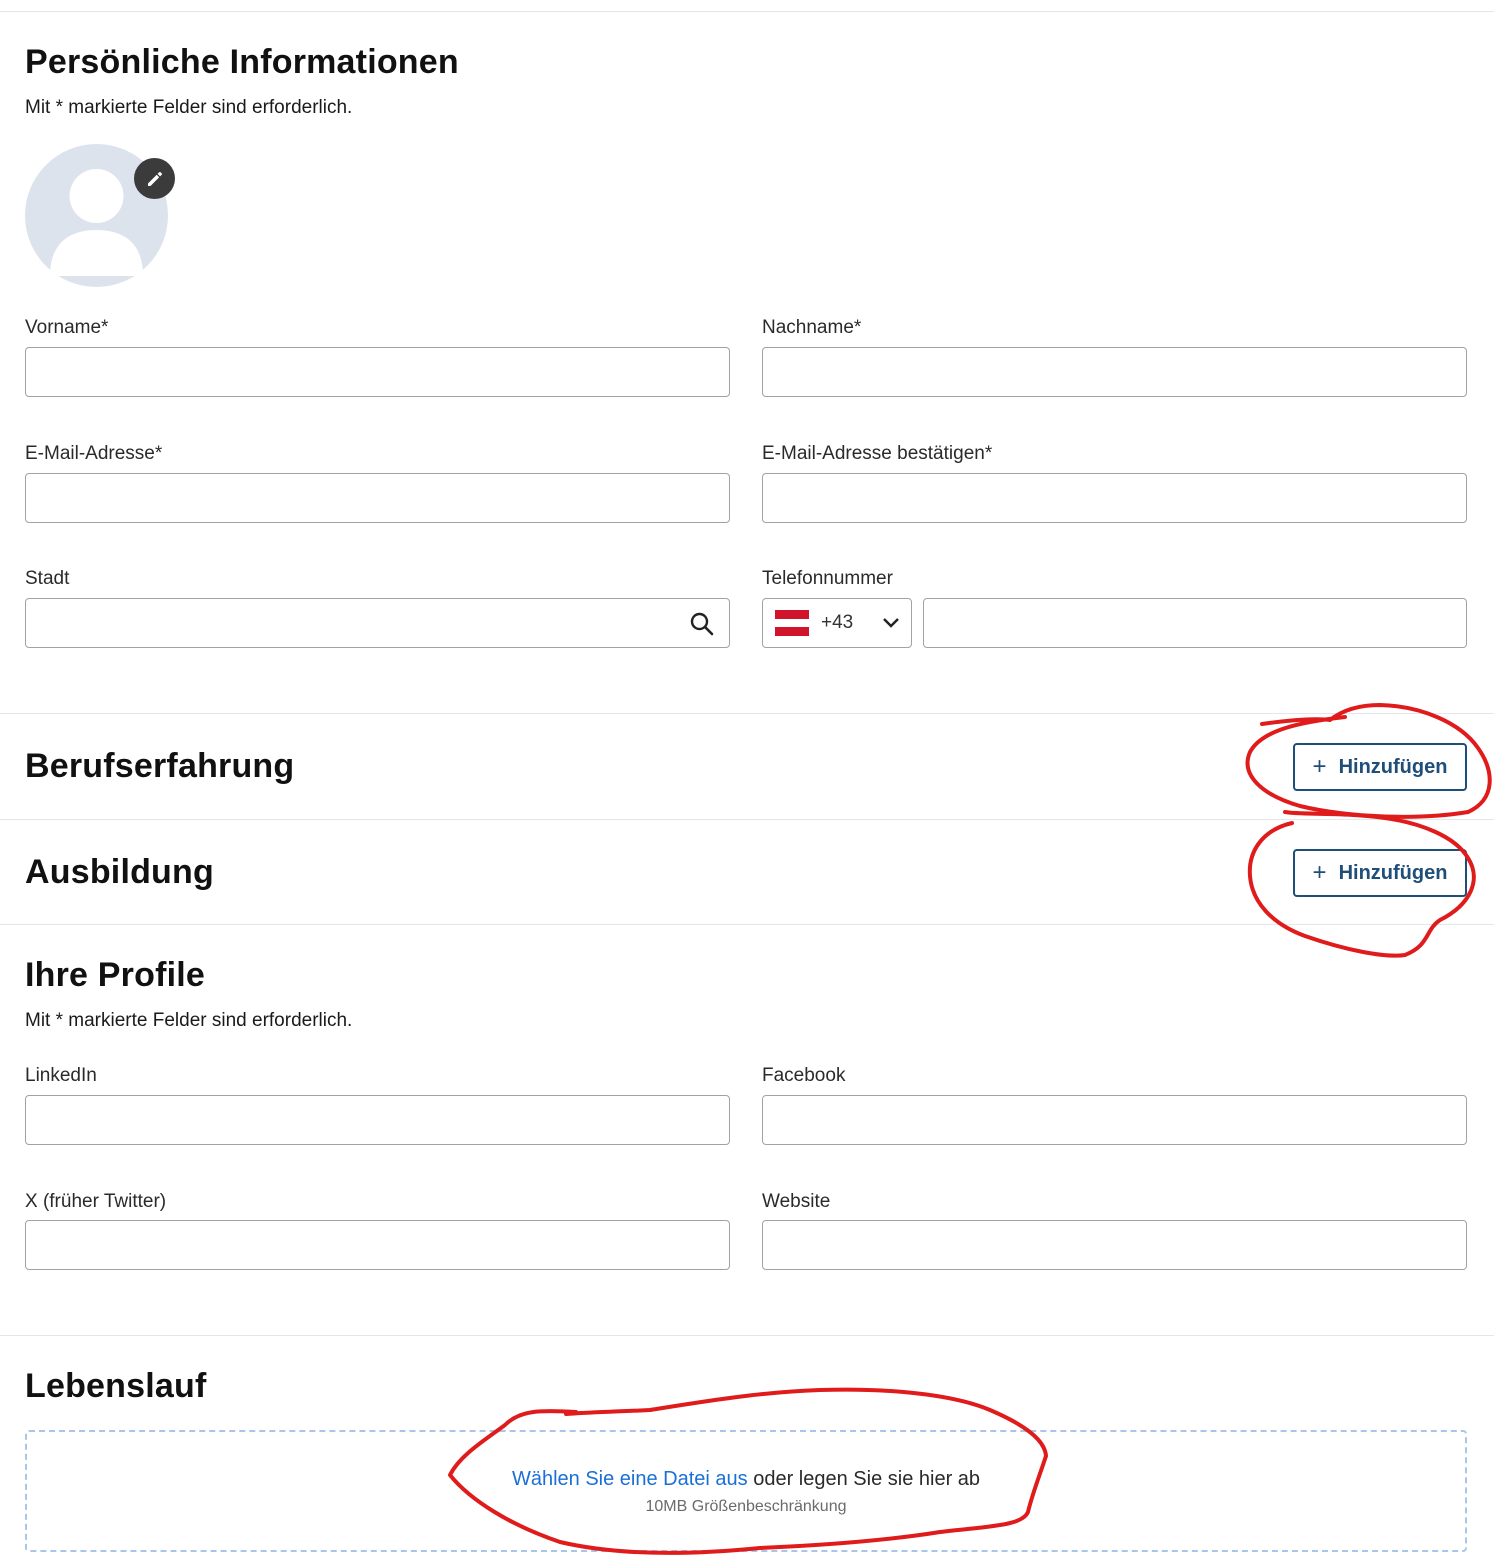 Image resolution: width=1494 pixels, height=1567 pixels. What do you see at coordinates (116, 1386) in the screenshot?
I see `section-title-resume: Lebenslauf` at bounding box center [116, 1386].